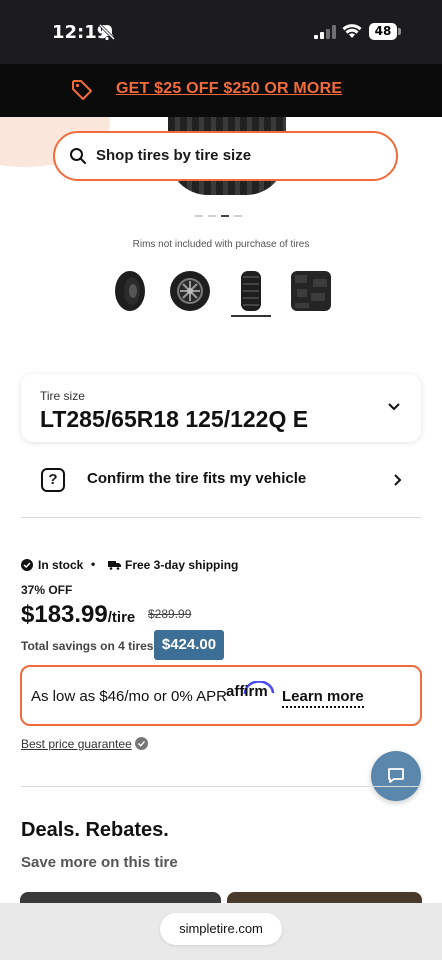 The width and height of the screenshot is (442, 960). I want to click on battery-level: 48, so click(383, 31).